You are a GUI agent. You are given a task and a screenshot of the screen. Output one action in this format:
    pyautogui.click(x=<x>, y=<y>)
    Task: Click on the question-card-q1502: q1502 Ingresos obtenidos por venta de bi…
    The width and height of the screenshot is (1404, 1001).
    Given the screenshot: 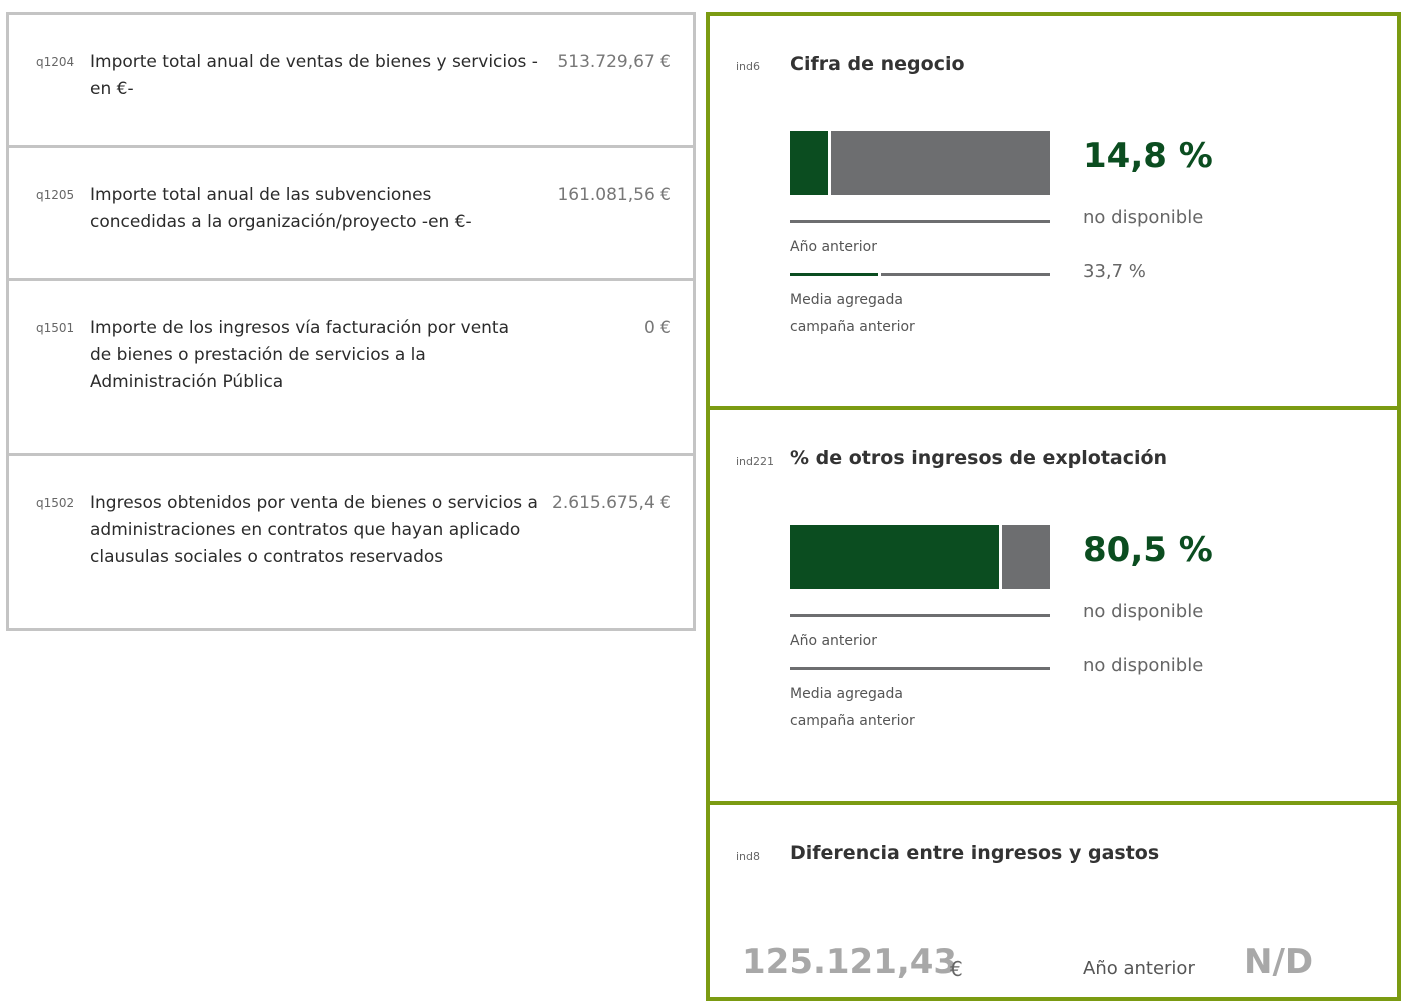 What is the action you would take?
    pyautogui.click(x=351, y=542)
    